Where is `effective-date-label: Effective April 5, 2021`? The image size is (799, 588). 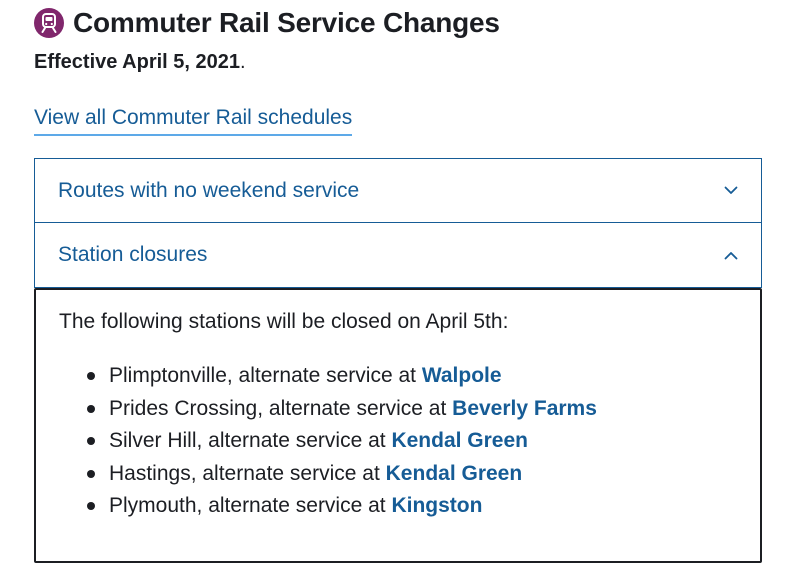
effective-date-label: Effective April 5, 2021 is located at coordinates (137, 62).